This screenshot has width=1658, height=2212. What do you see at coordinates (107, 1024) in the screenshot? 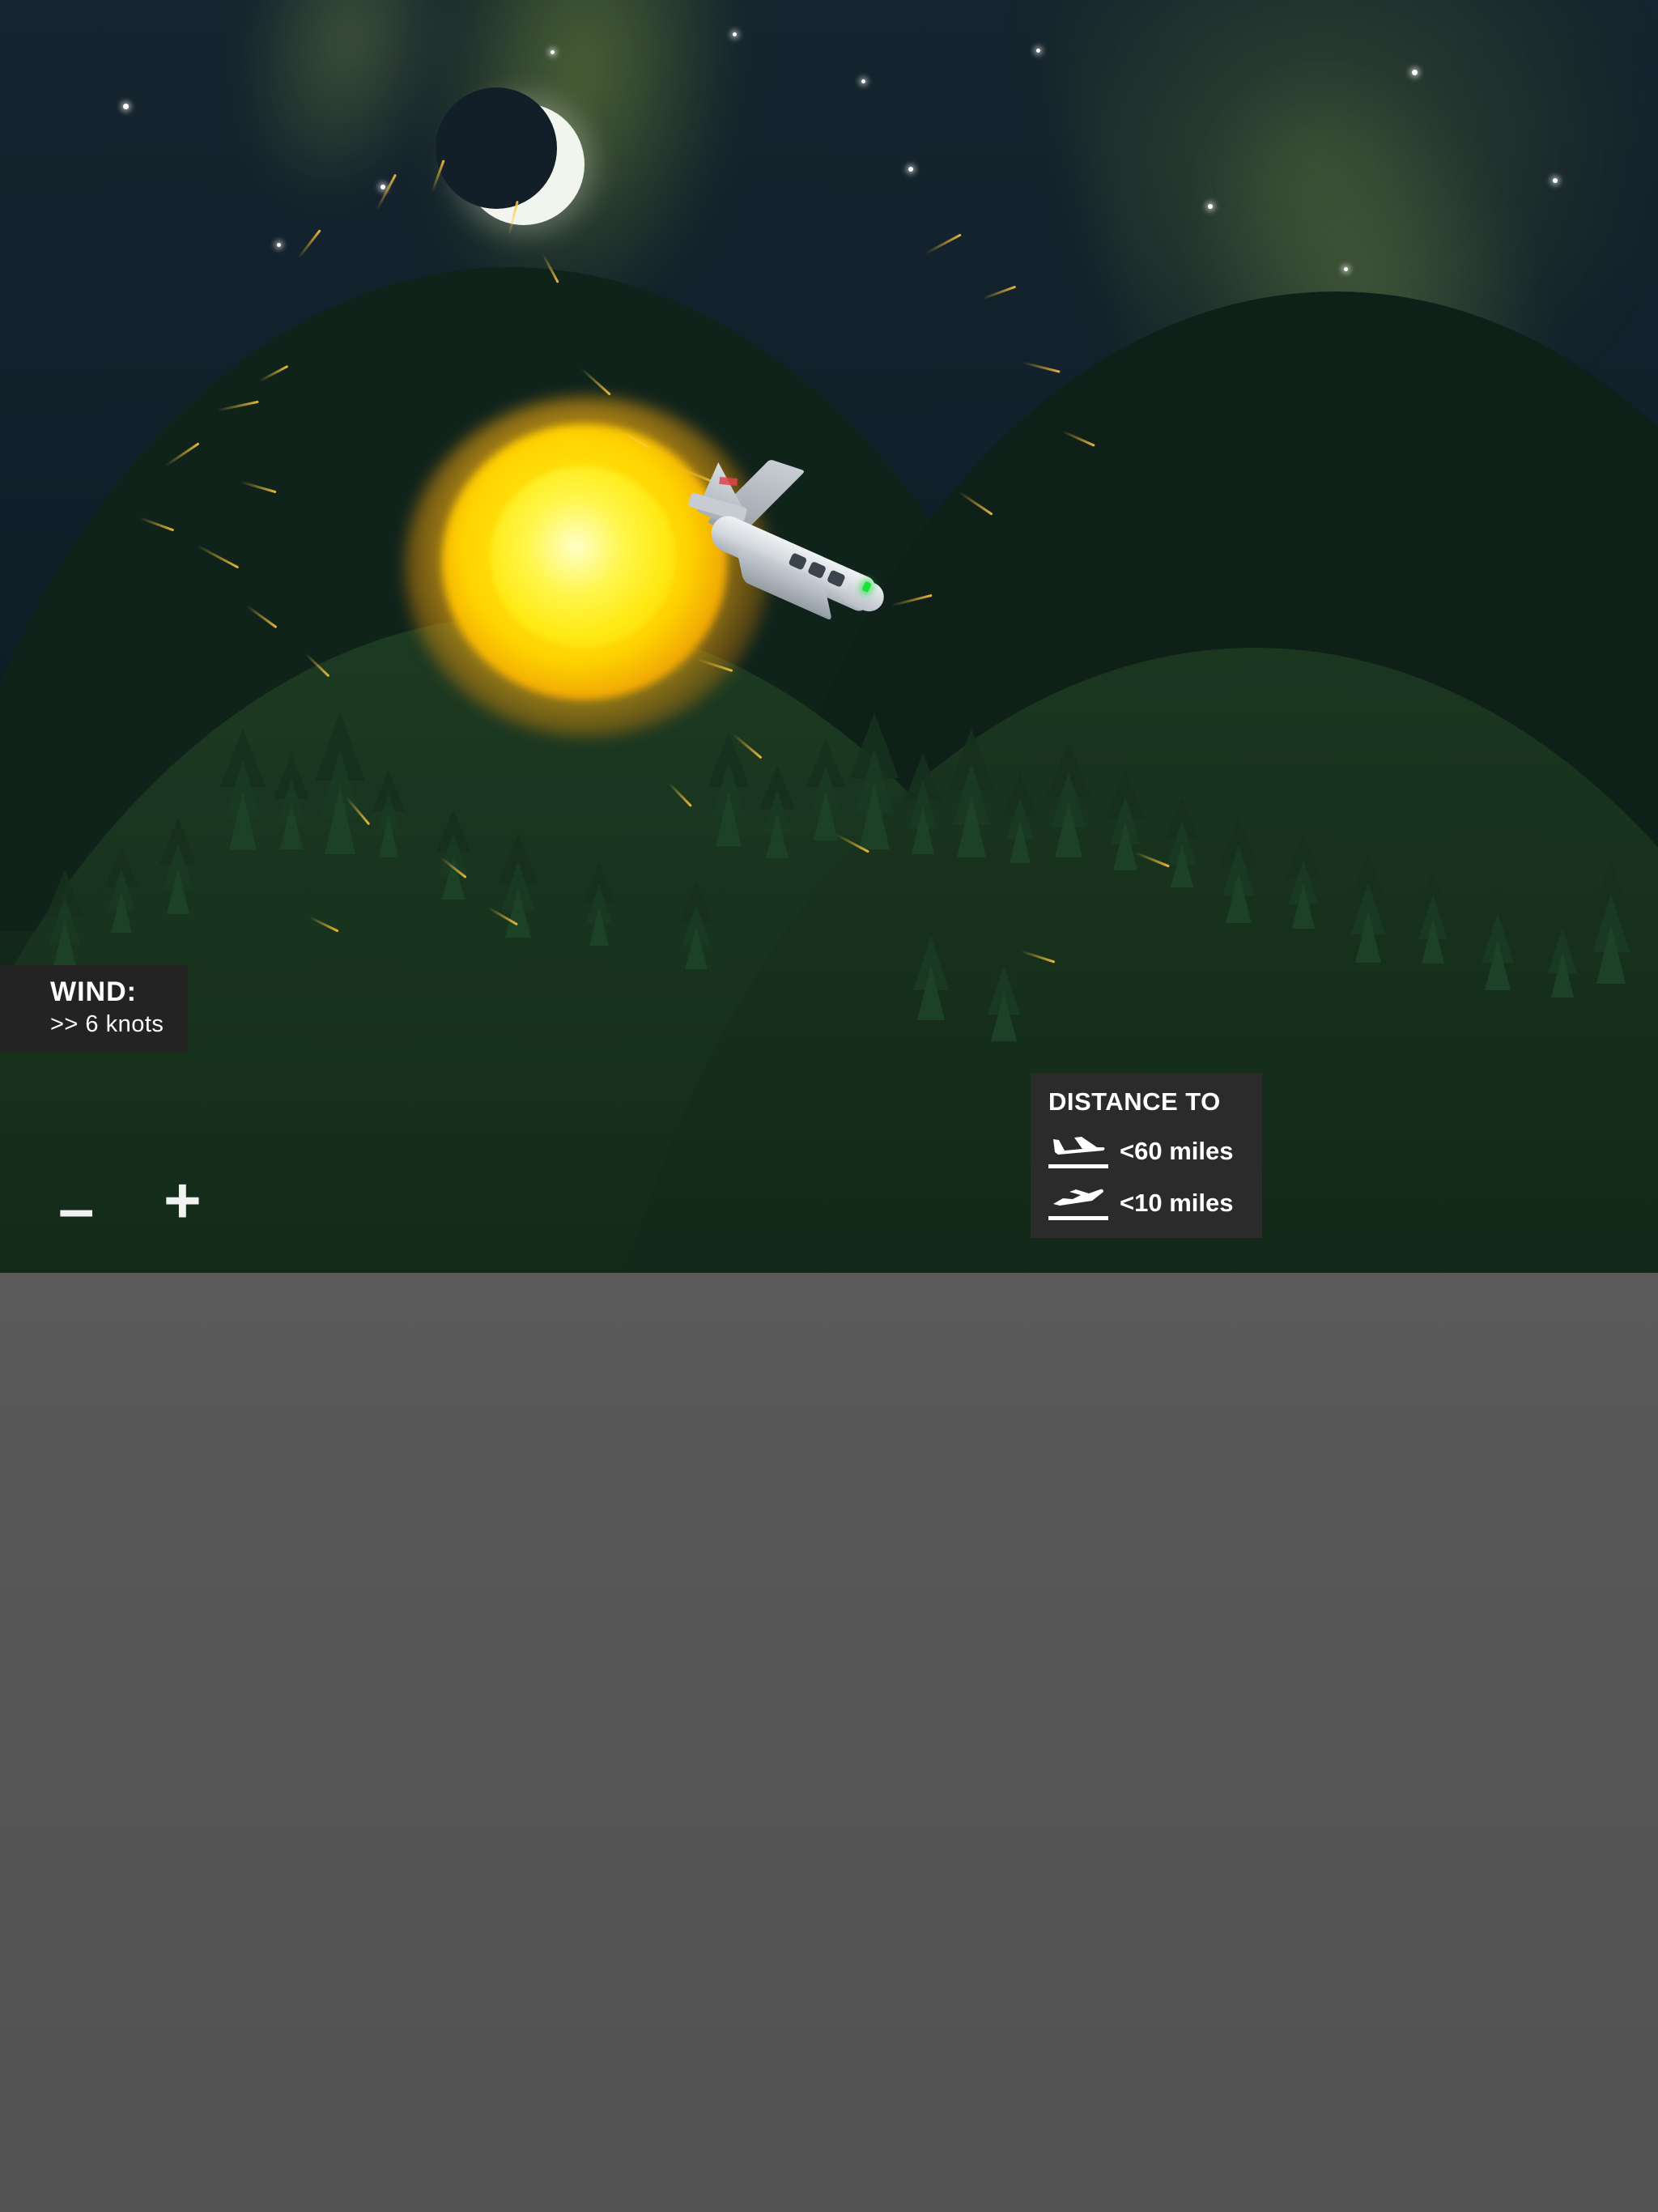
I see `wind-value: >> 6 knots` at bounding box center [107, 1024].